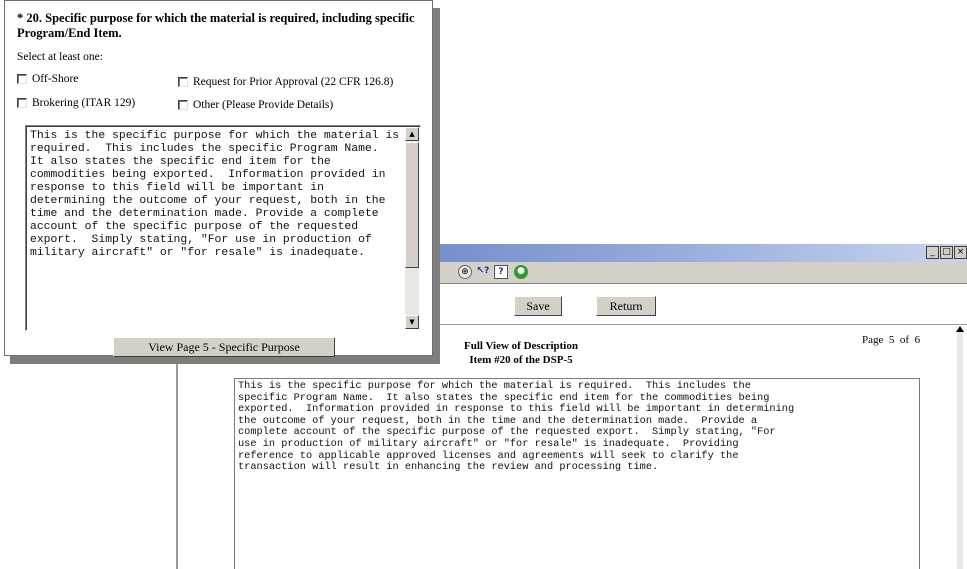 The height and width of the screenshot is (569, 967). Describe the element at coordinates (55, 79) in the screenshot. I see `checkbox-label: Off-Shore` at that location.